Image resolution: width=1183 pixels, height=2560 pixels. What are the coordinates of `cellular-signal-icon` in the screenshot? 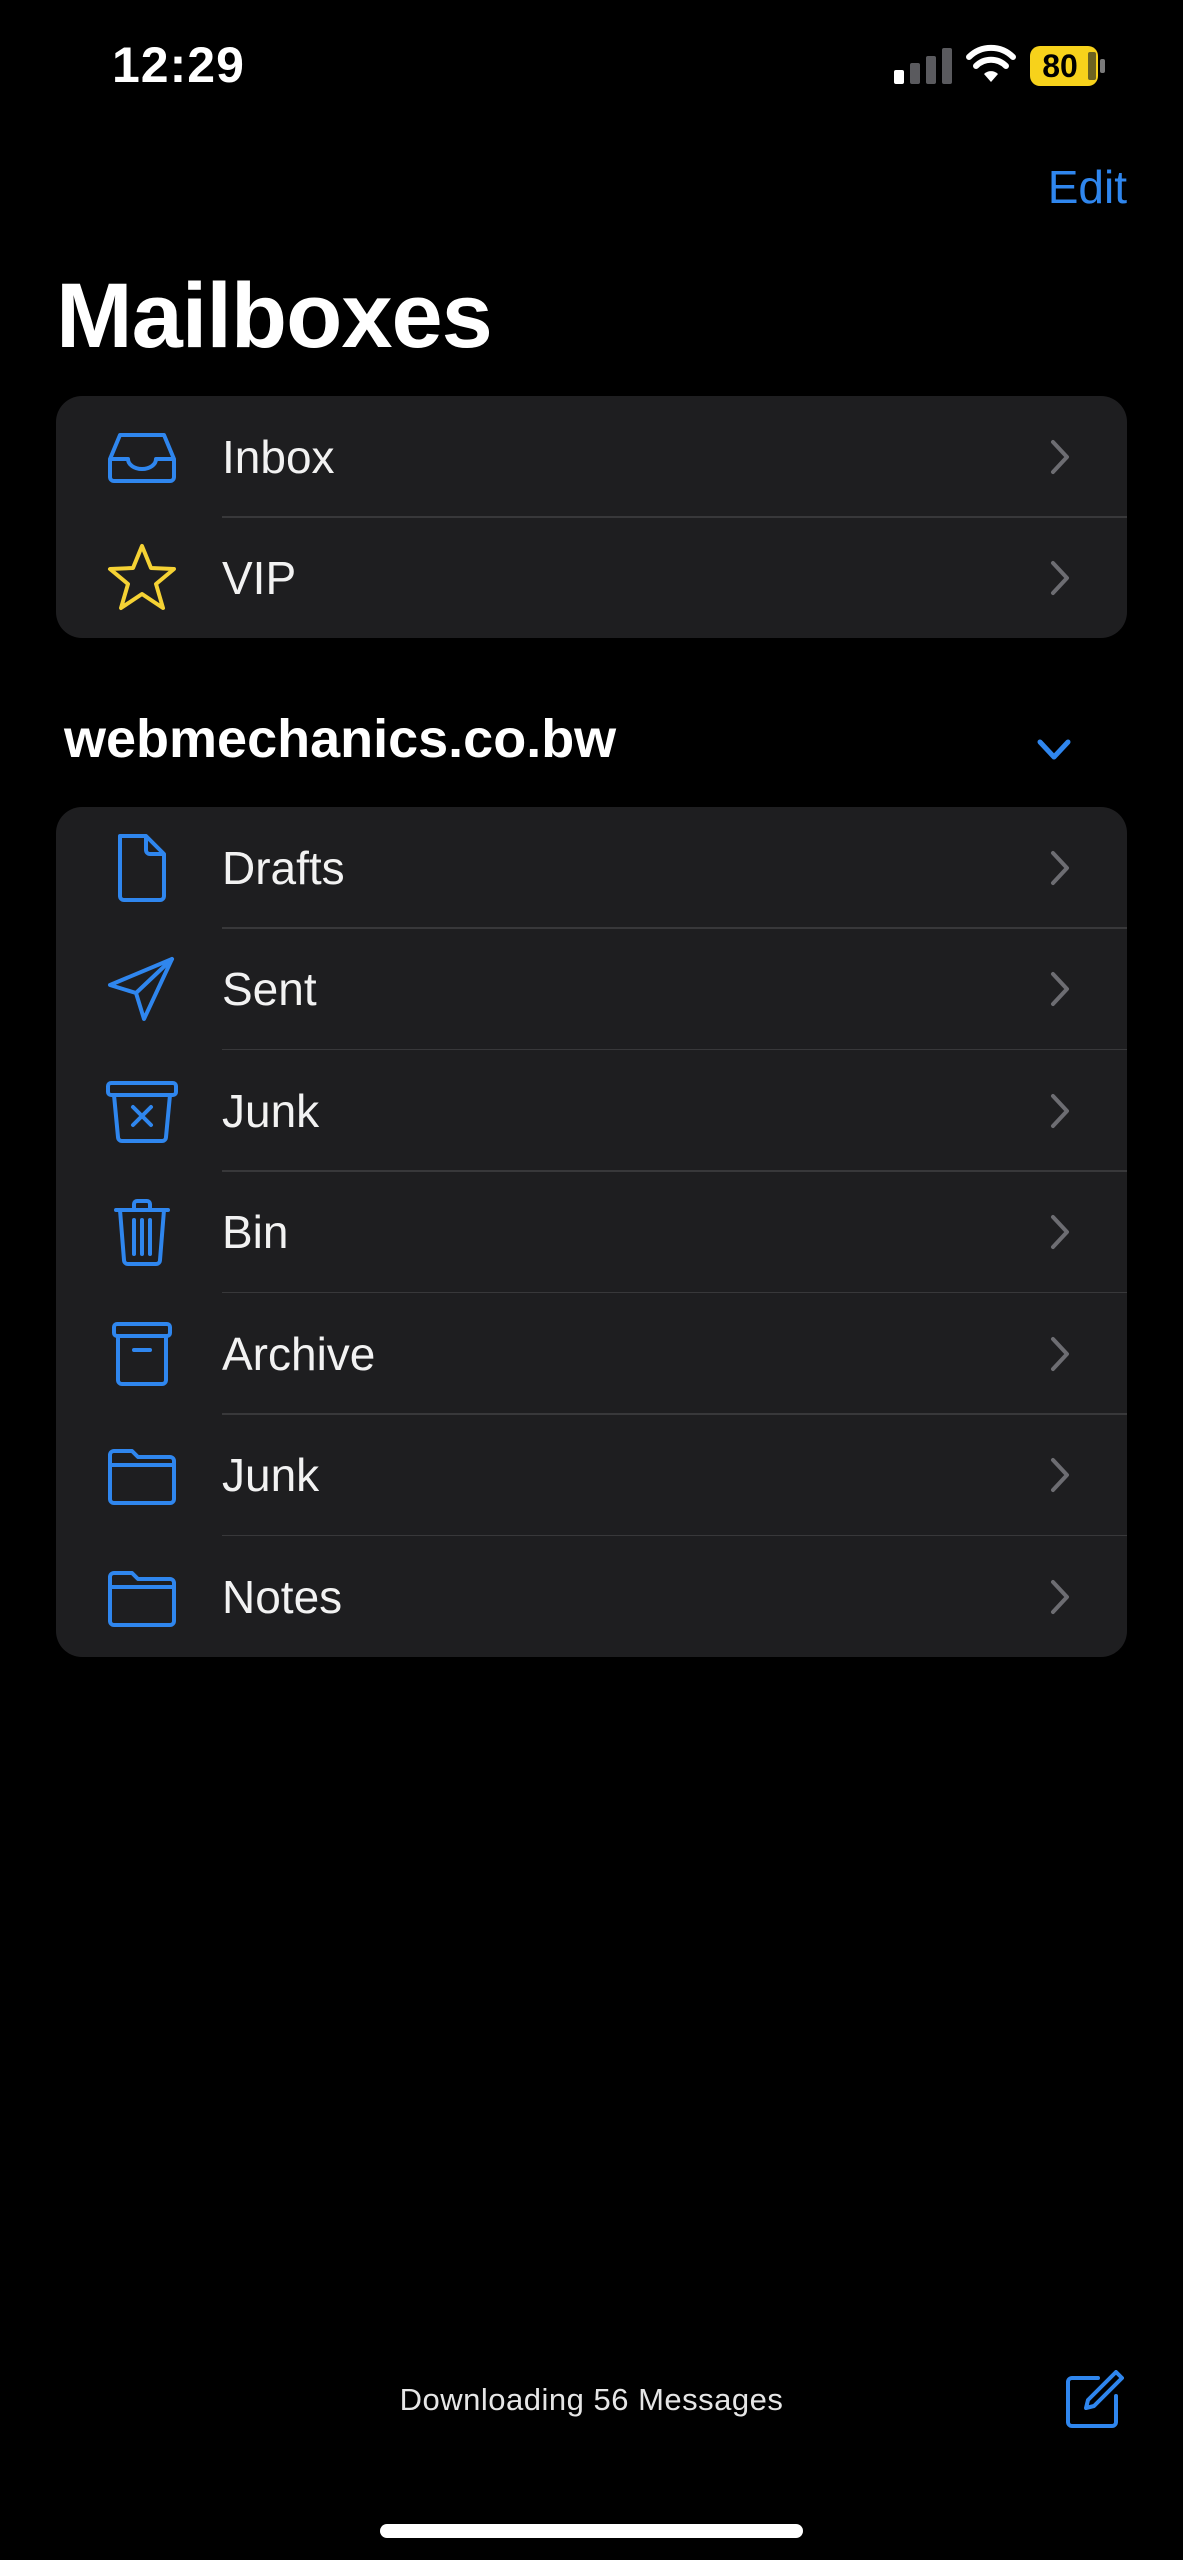 It's located at (923, 66).